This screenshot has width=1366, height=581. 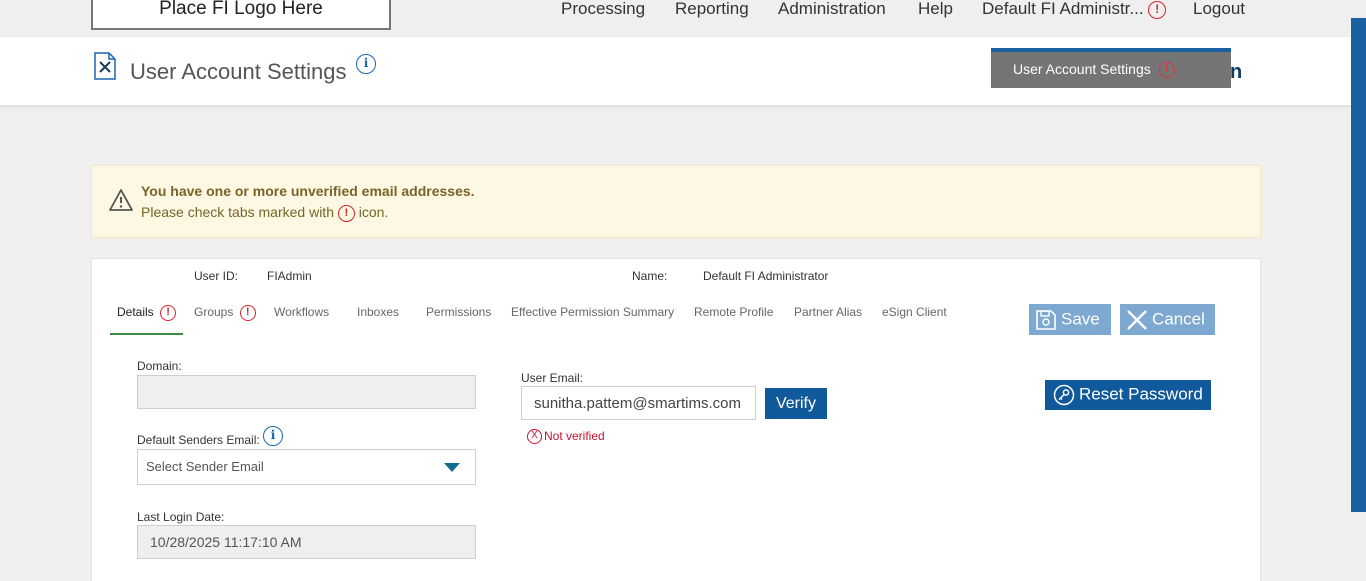 What do you see at coordinates (1064, 395) in the screenshot?
I see `key-icon` at bounding box center [1064, 395].